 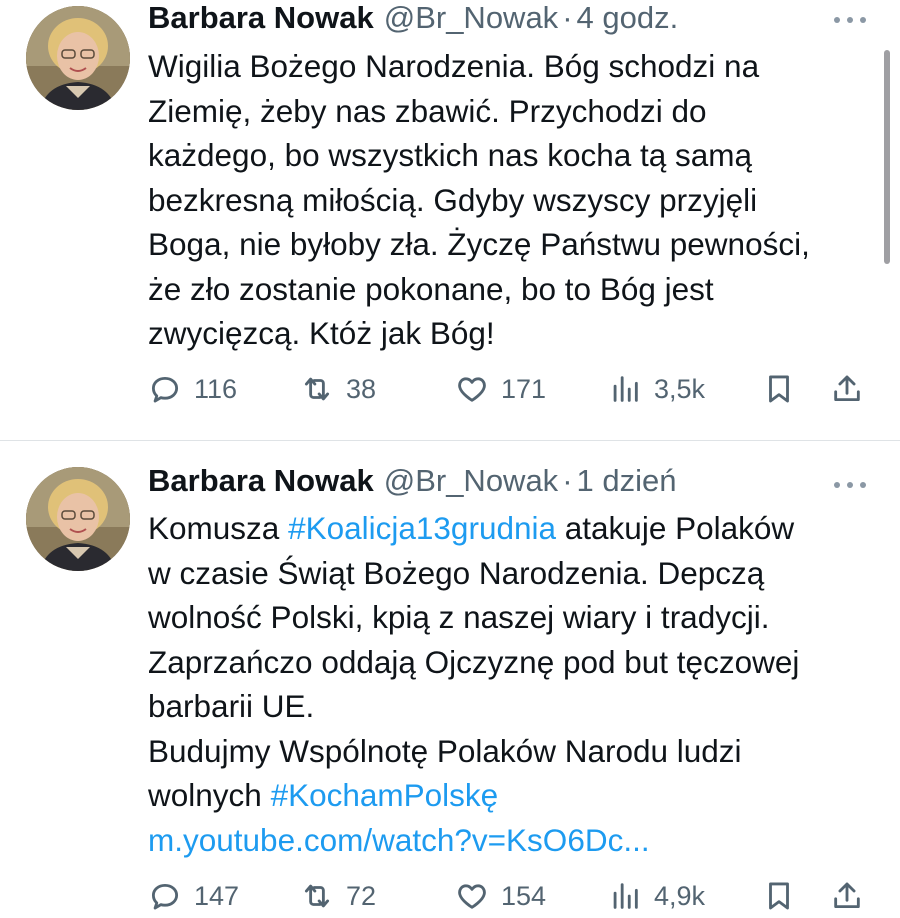 I want to click on retweet-count: 72, so click(x=361, y=895).